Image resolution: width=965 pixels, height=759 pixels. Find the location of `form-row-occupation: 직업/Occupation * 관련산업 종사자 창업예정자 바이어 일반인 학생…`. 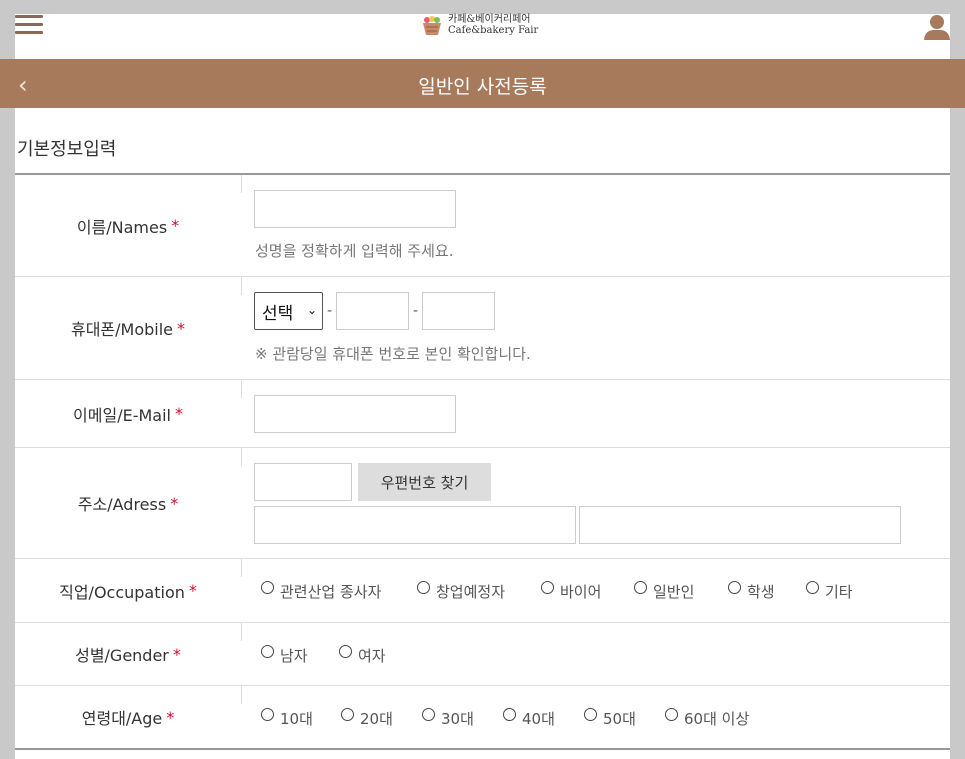

form-row-occupation: 직업/Occupation * 관련산업 종사자 창업예정자 바이어 일반인 학생… is located at coordinates (482, 591).